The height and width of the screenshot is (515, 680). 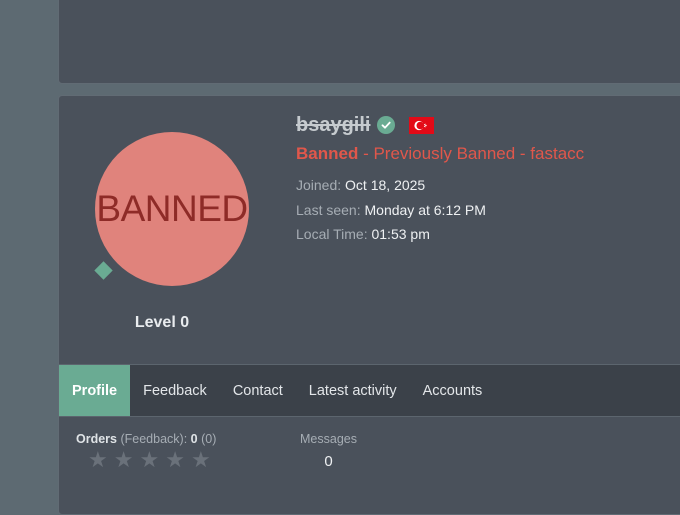 I want to click on feedback-label: (Feedback):, so click(x=154, y=439).